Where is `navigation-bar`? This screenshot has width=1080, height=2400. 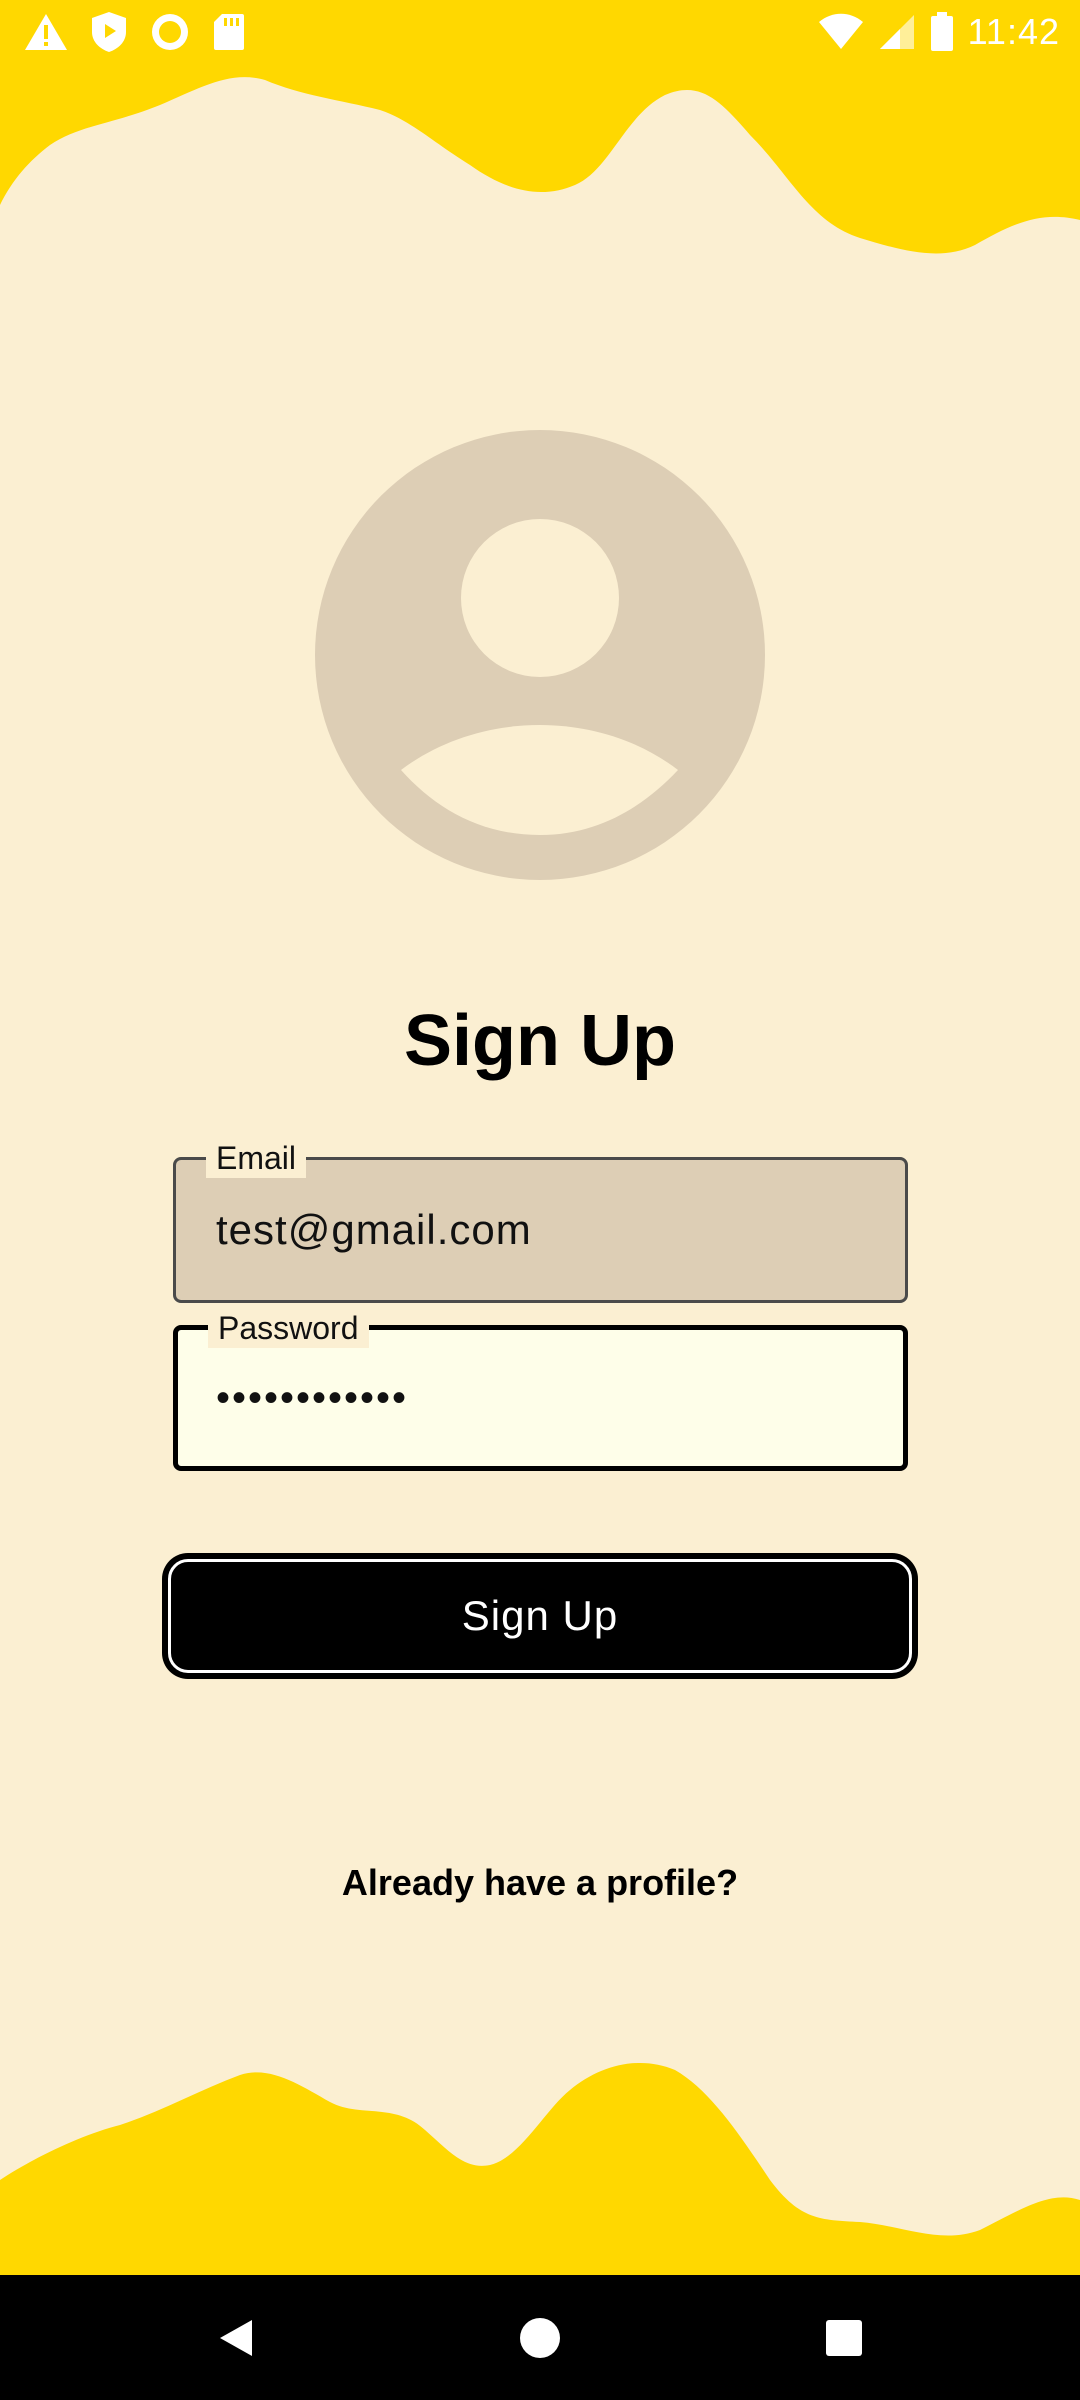
navigation-bar is located at coordinates (540, 2337).